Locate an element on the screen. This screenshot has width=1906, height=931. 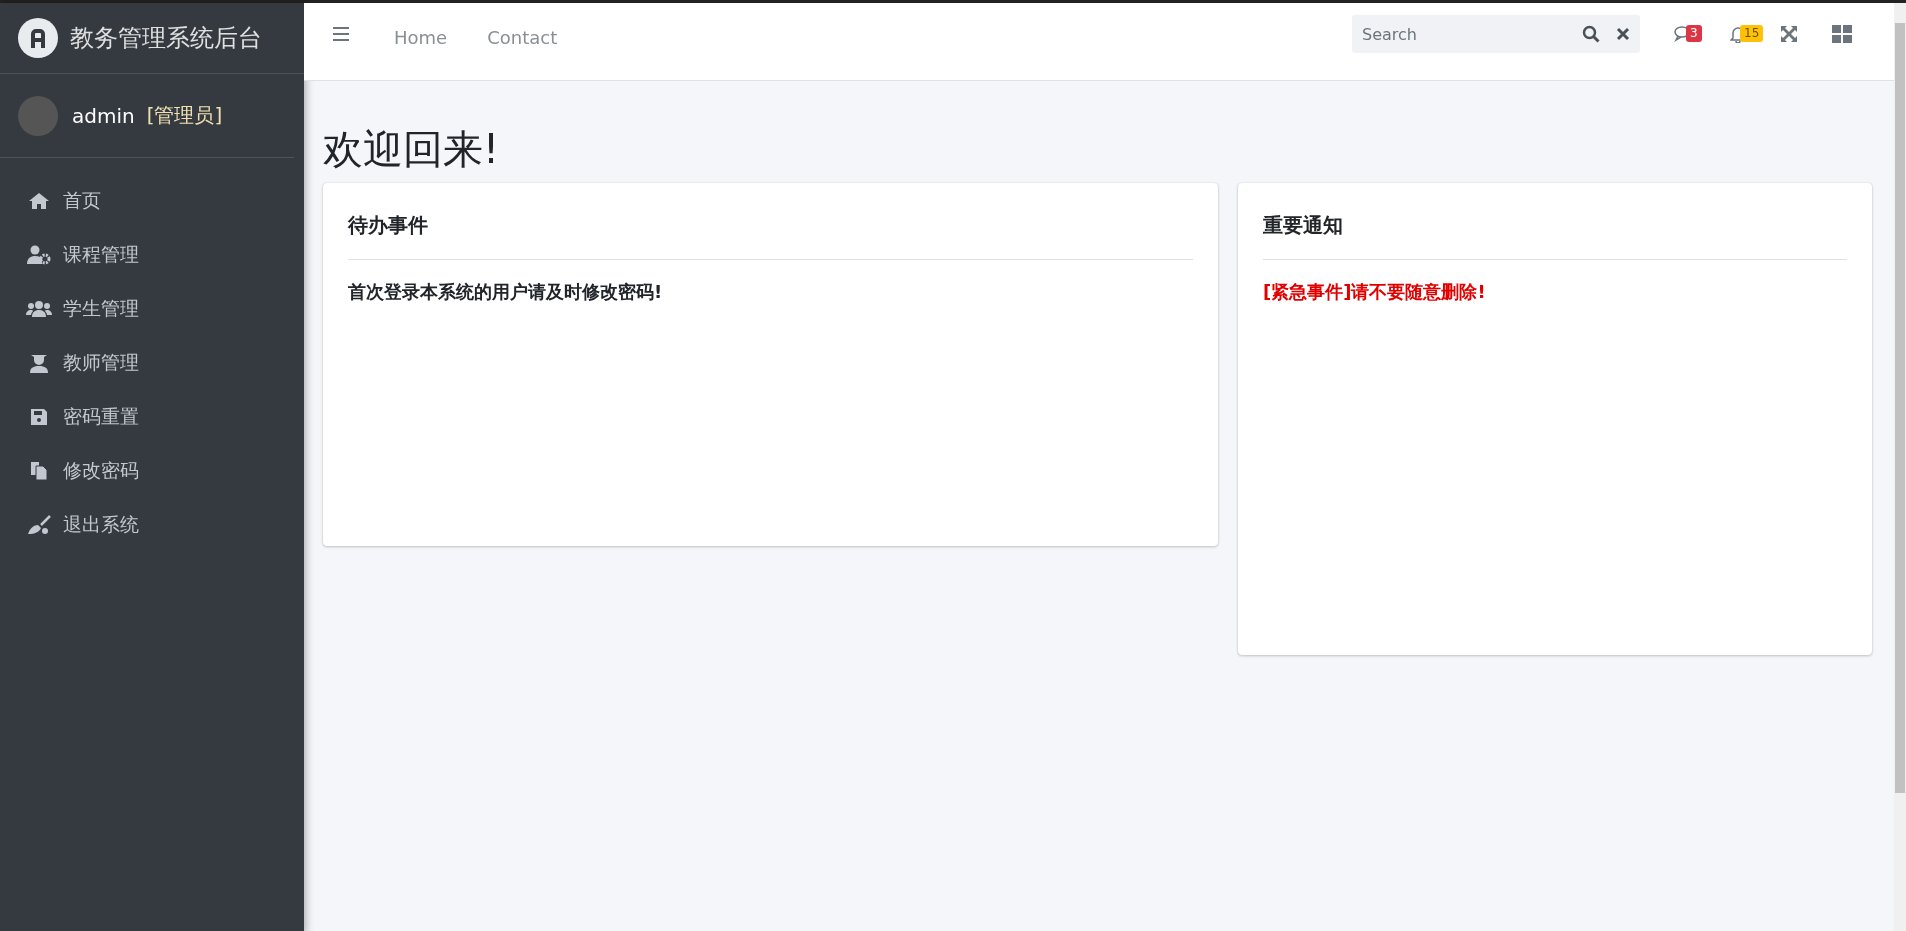
users-icon is located at coordinates (39, 309).